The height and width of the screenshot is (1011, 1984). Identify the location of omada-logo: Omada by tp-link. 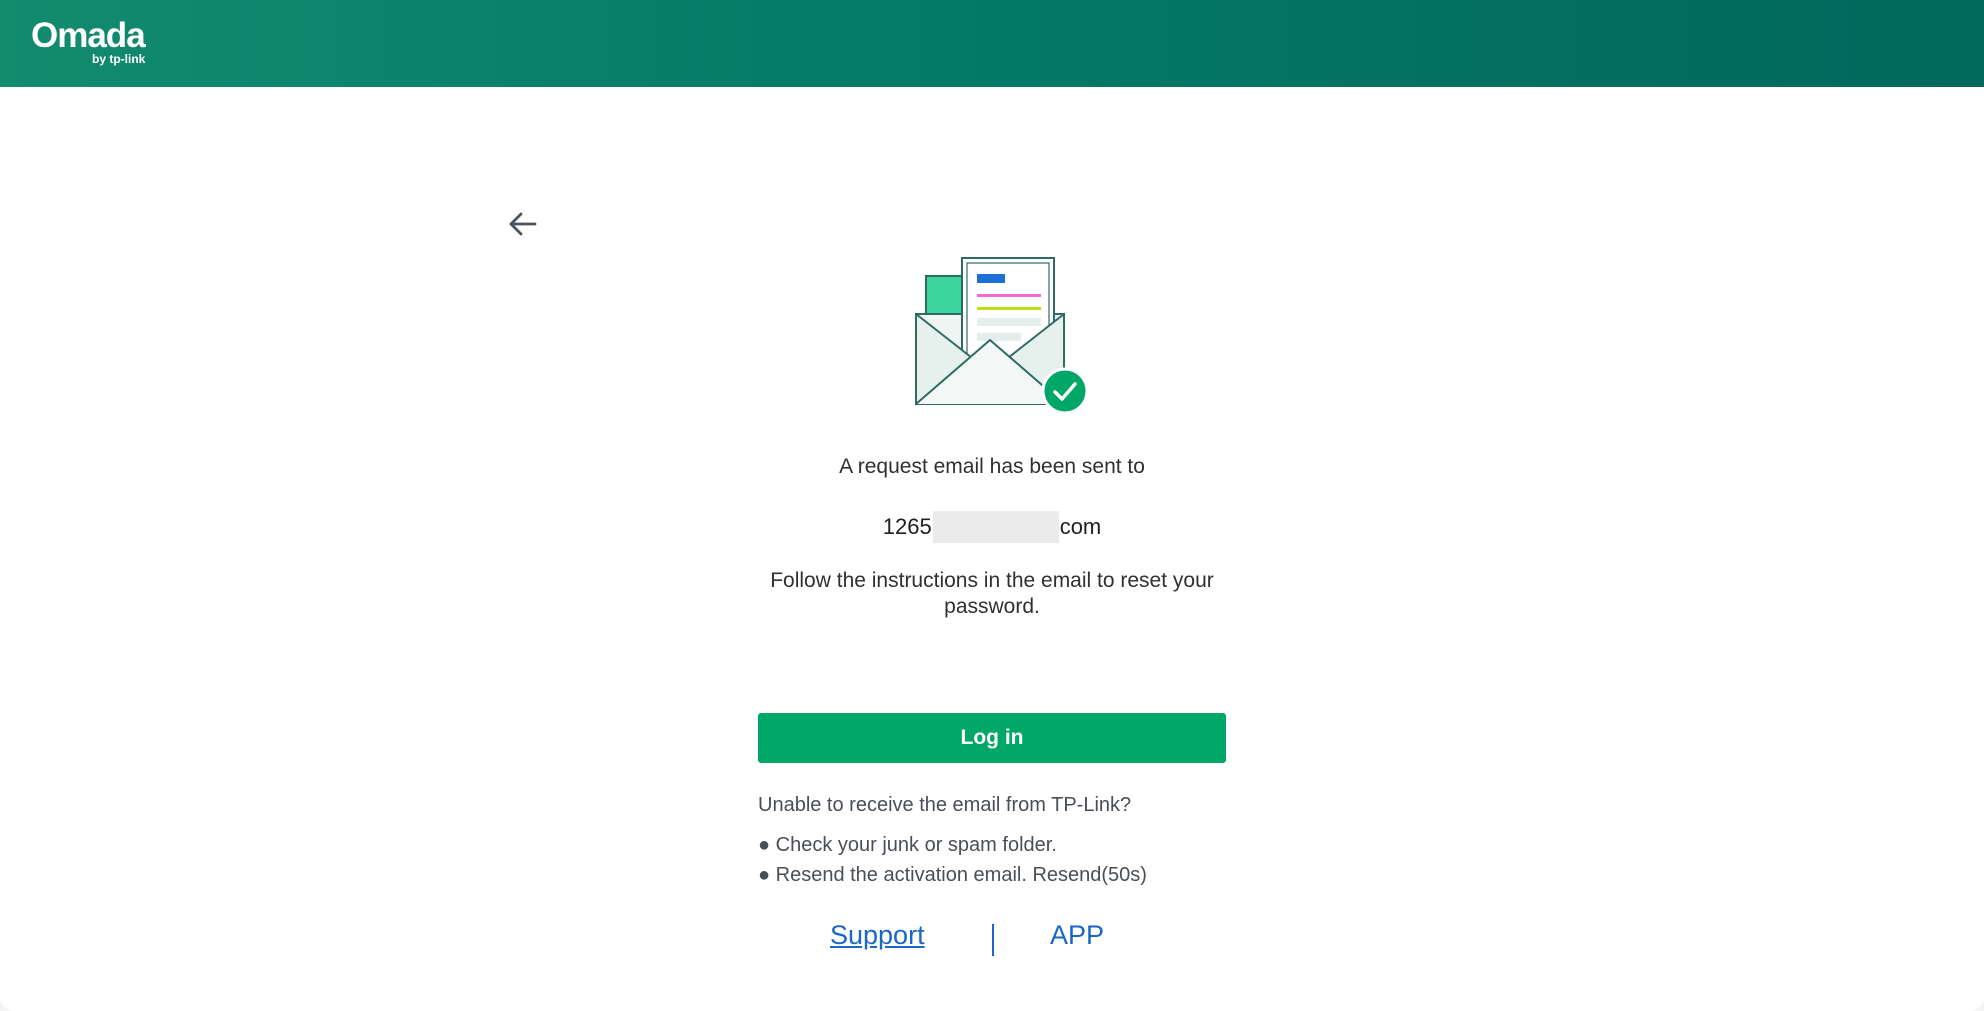
(88, 41).